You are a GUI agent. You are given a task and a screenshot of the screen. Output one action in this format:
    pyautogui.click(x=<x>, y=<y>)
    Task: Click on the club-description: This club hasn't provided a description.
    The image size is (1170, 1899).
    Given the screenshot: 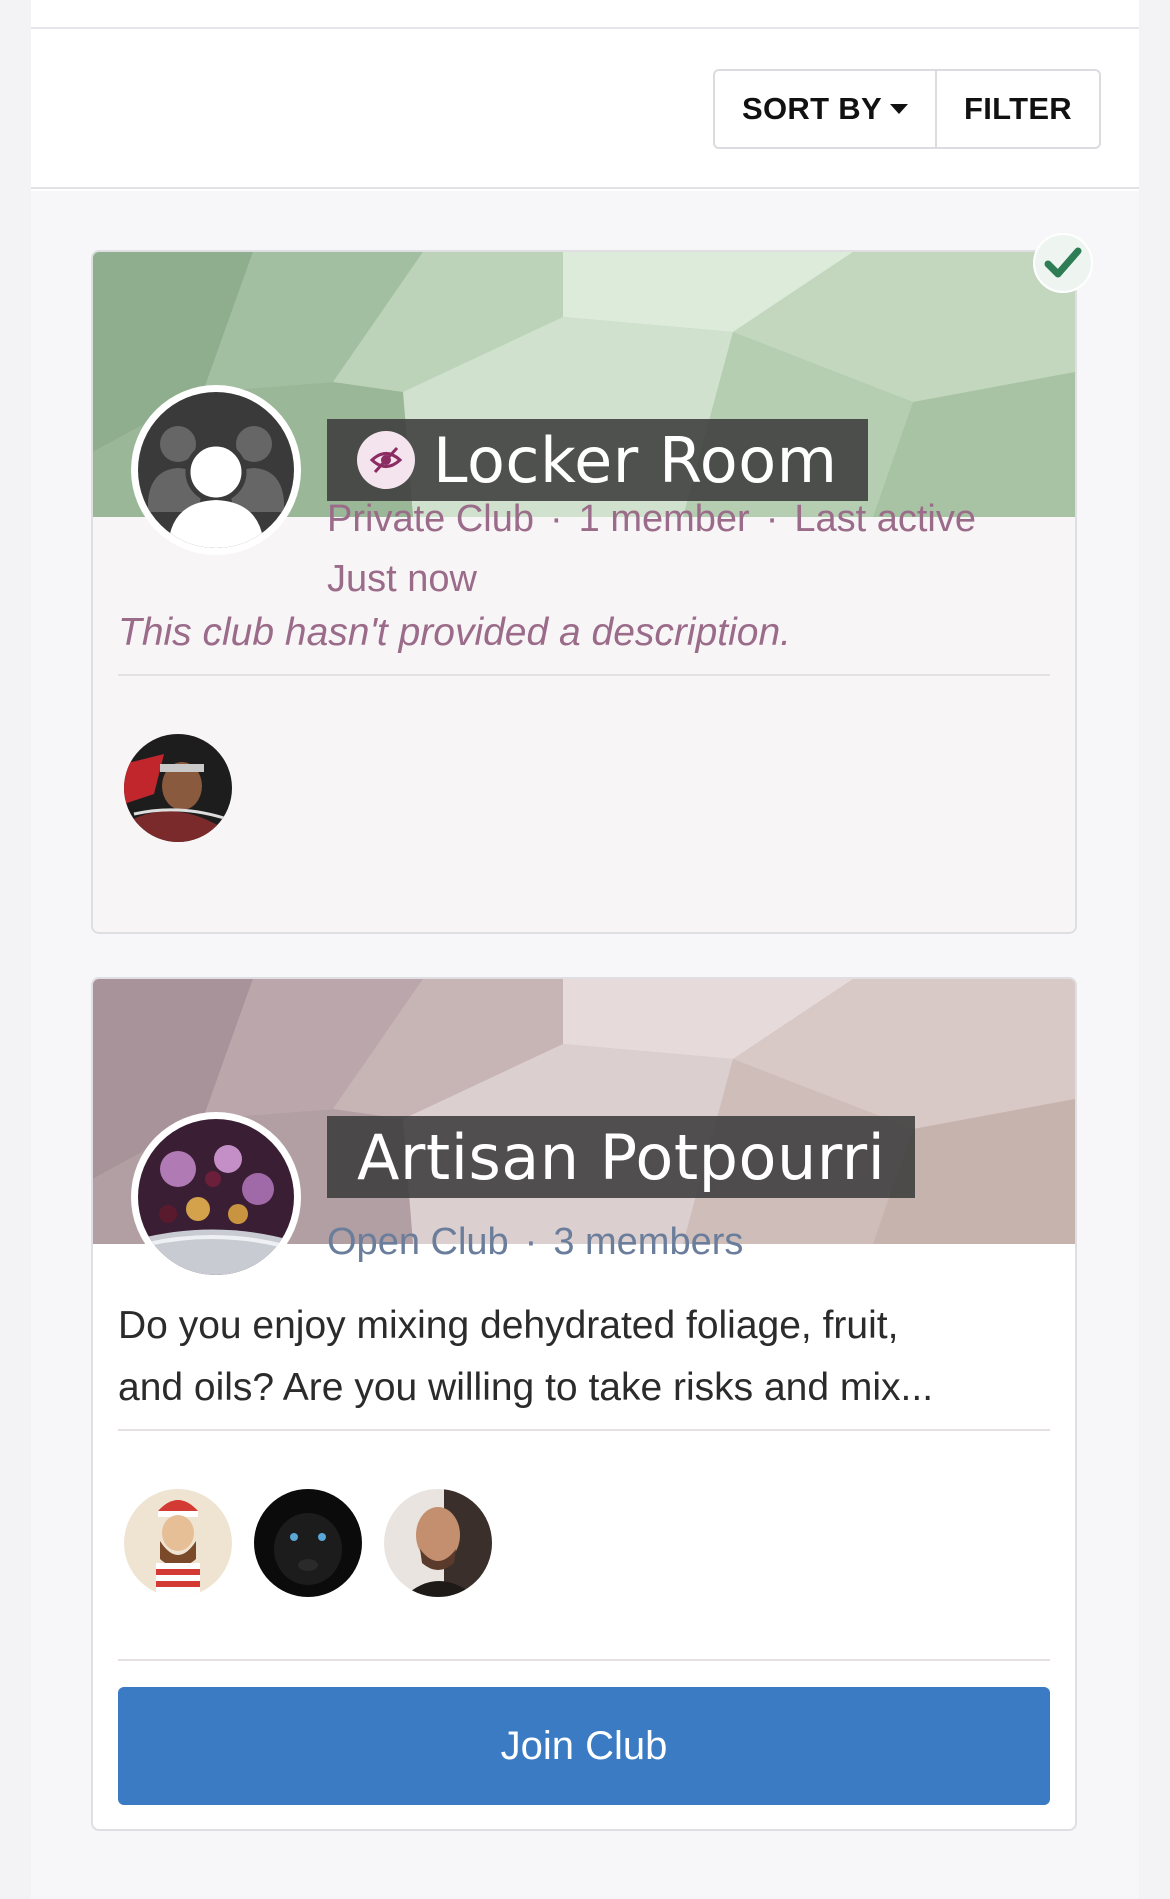 What is the action you would take?
    pyautogui.click(x=454, y=632)
    